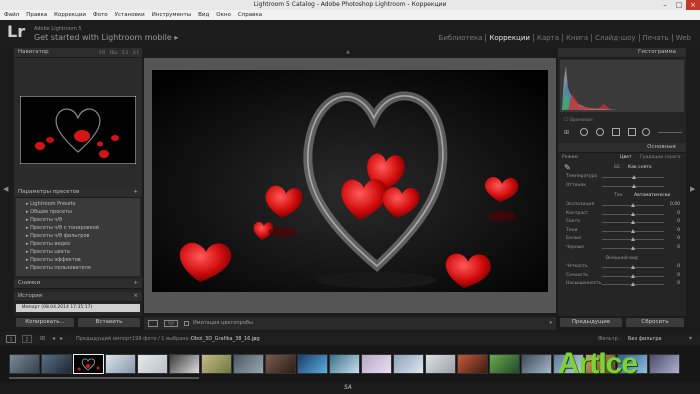 The width and height of the screenshot is (700, 394). I want to click on tint-slider: Оттенок, so click(622, 186).